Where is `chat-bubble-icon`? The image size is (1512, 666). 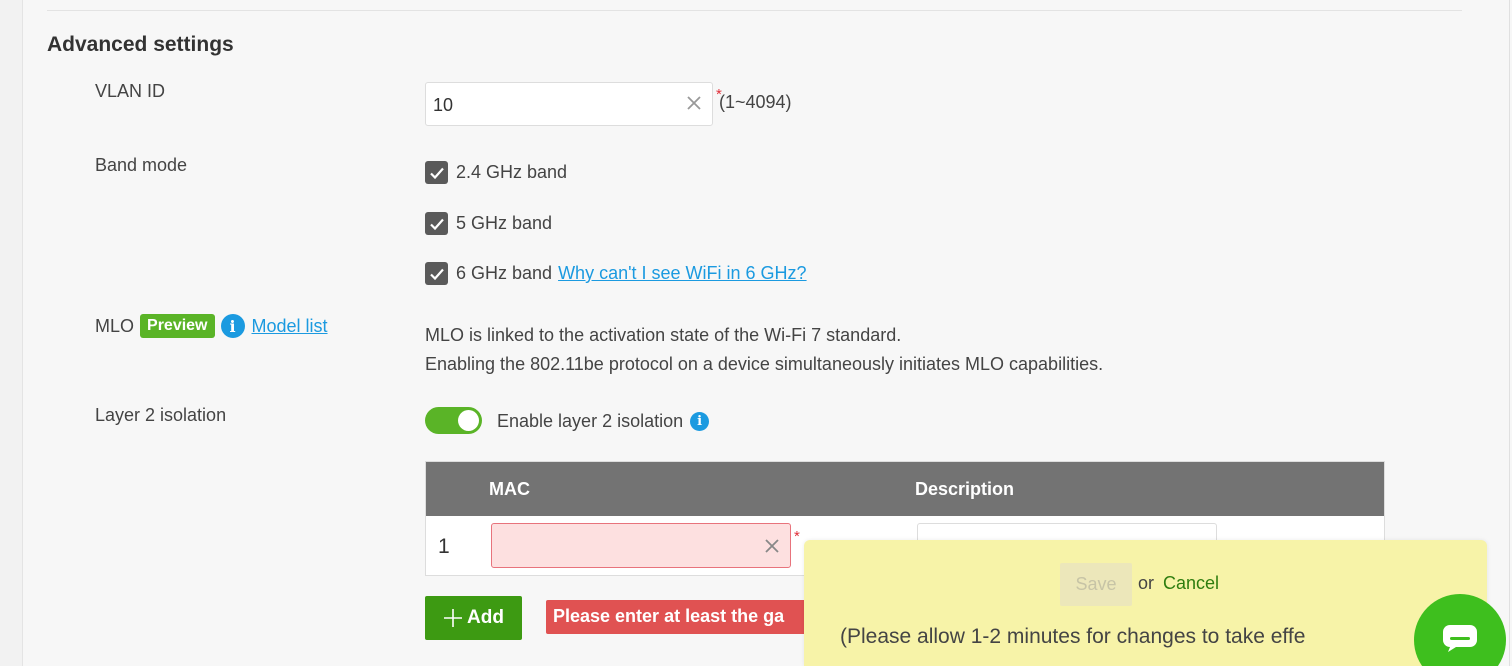 chat-bubble-icon is located at coordinates (1460, 638).